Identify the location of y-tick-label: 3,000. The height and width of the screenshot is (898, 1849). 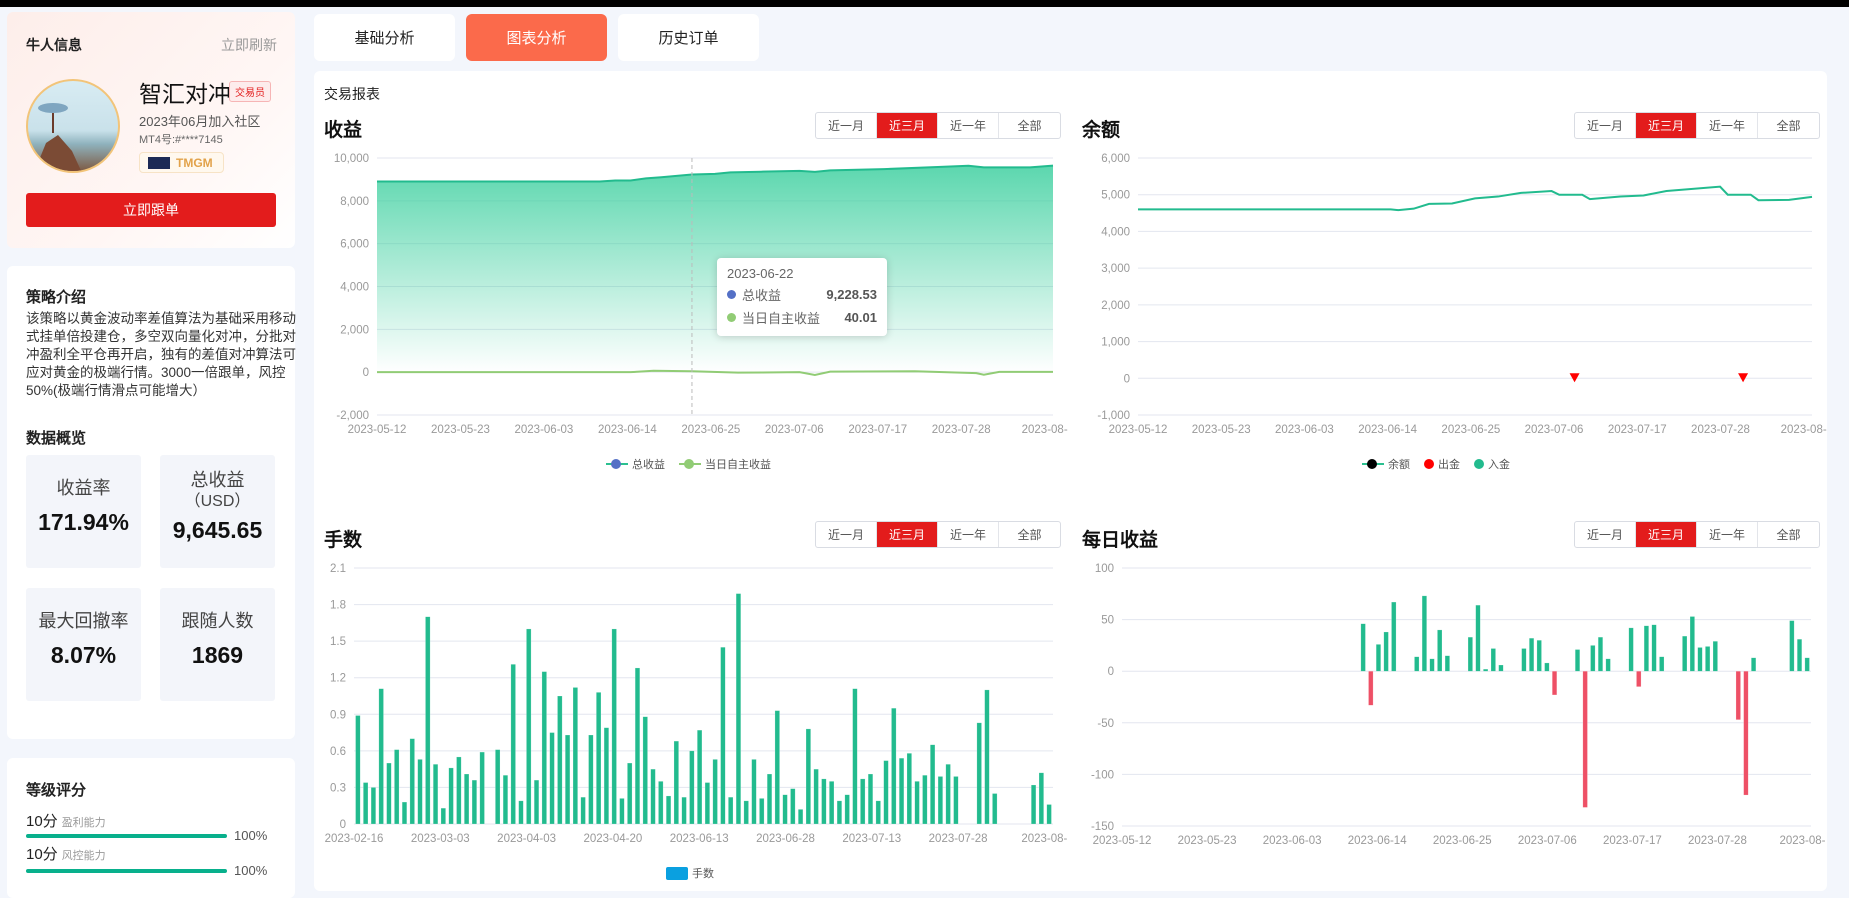
(1115, 269).